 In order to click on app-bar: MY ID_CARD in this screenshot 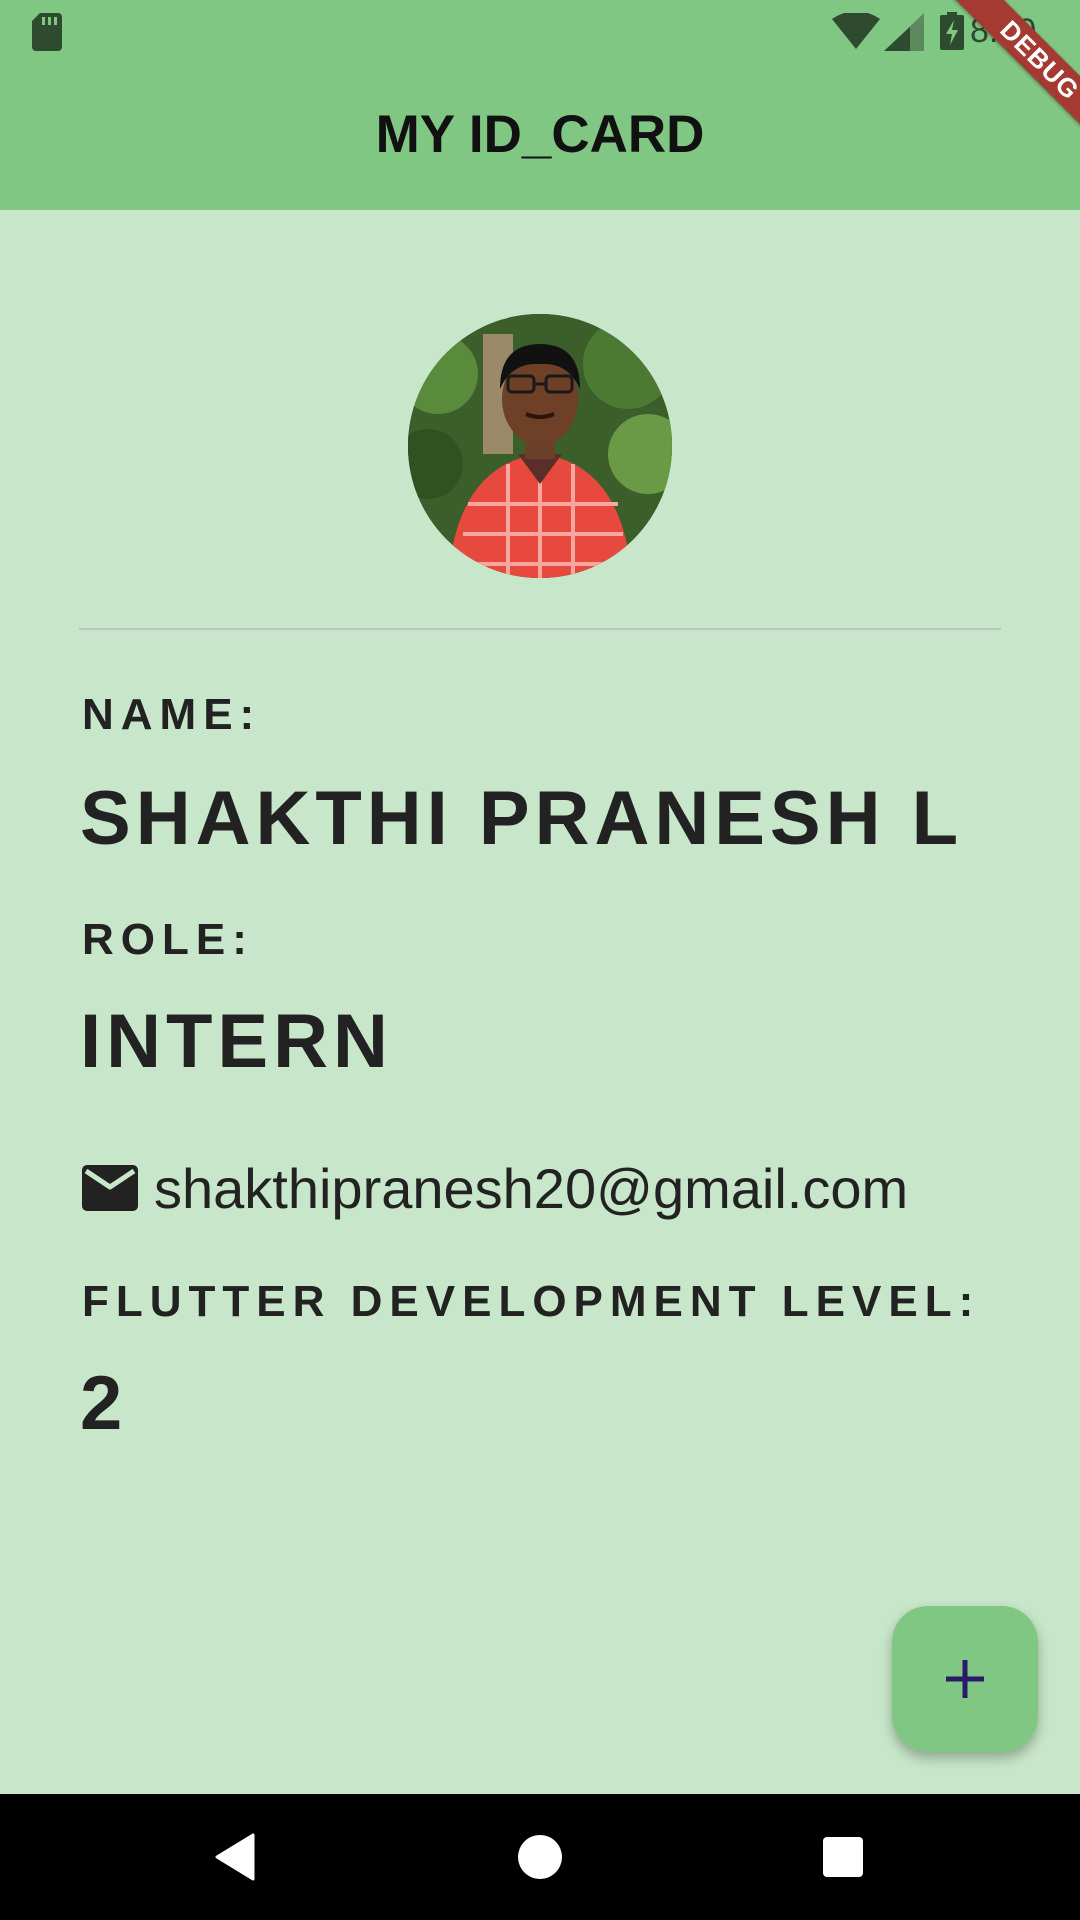, I will do `click(540, 136)`.